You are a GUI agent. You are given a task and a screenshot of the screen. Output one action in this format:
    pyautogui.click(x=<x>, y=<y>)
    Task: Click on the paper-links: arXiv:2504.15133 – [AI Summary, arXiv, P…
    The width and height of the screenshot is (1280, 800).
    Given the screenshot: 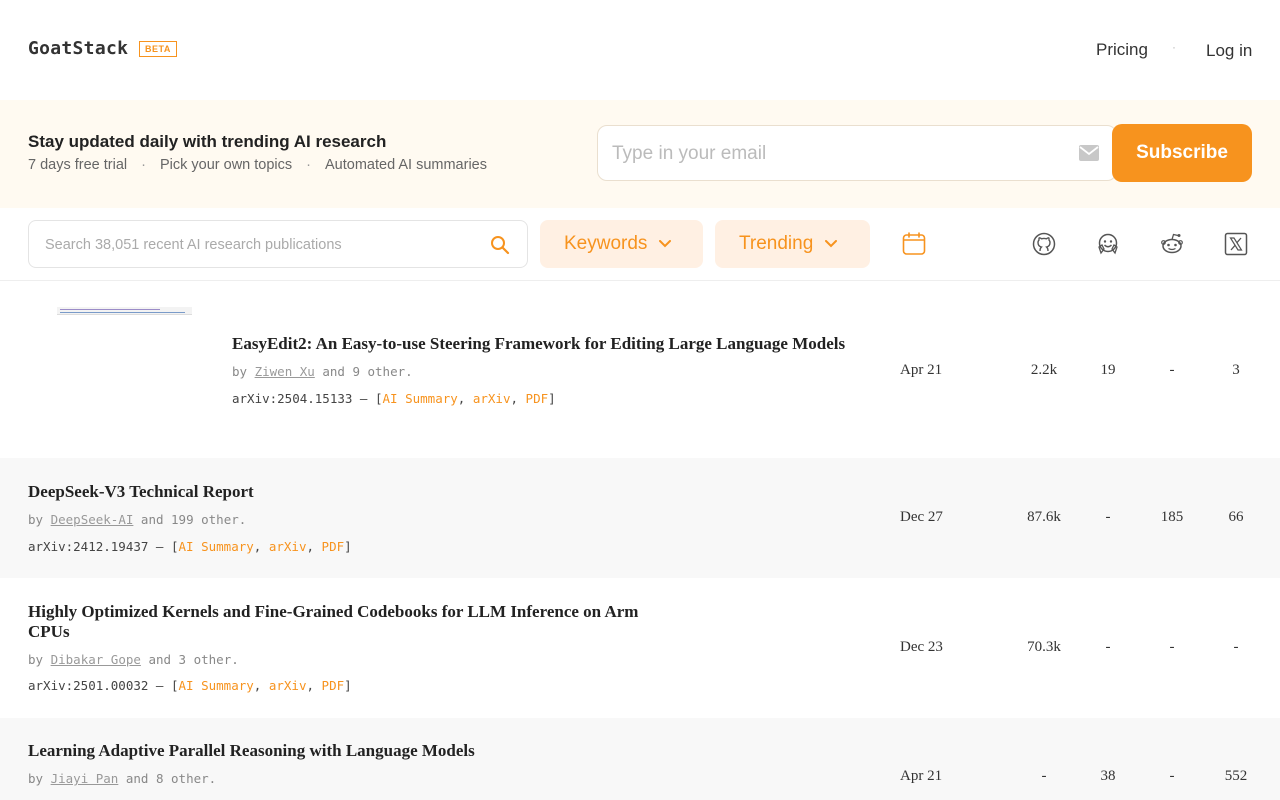 What is the action you would take?
    pyautogui.click(x=394, y=398)
    